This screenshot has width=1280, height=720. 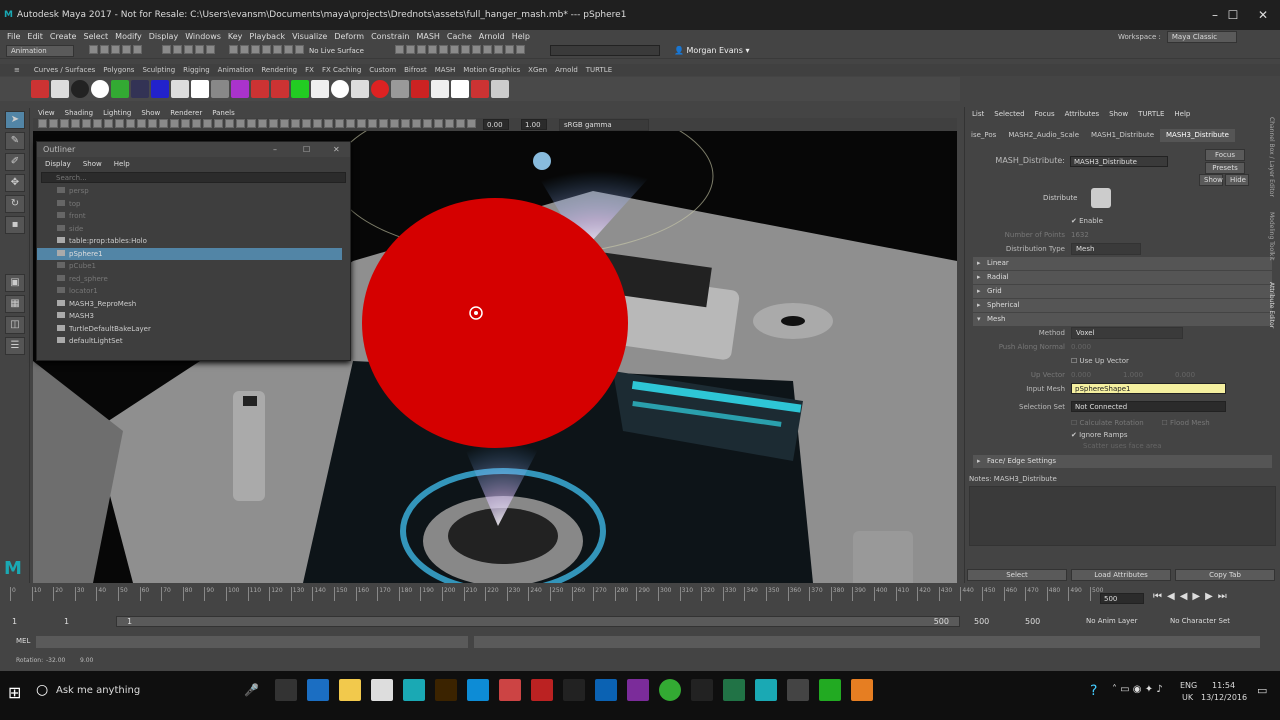 What do you see at coordinates (128, 36) in the screenshot?
I see `menu-modify: Modify` at bounding box center [128, 36].